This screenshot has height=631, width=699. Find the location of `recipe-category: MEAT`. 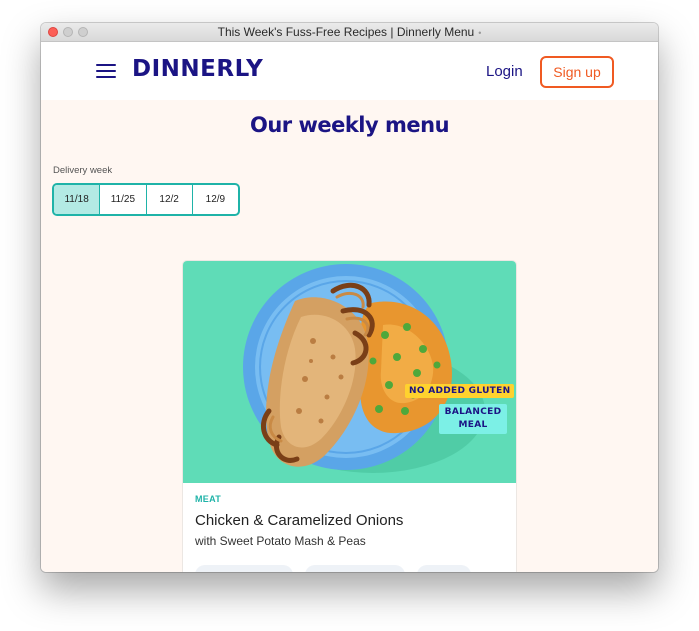

recipe-category: MEAT is located at coordinates (208, 499).